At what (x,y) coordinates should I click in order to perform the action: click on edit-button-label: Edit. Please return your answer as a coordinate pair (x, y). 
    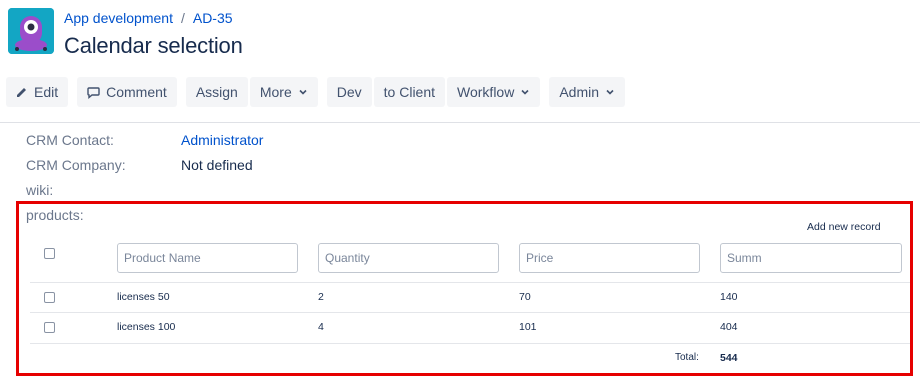
    Looking at the image, I should click on (46, 92).